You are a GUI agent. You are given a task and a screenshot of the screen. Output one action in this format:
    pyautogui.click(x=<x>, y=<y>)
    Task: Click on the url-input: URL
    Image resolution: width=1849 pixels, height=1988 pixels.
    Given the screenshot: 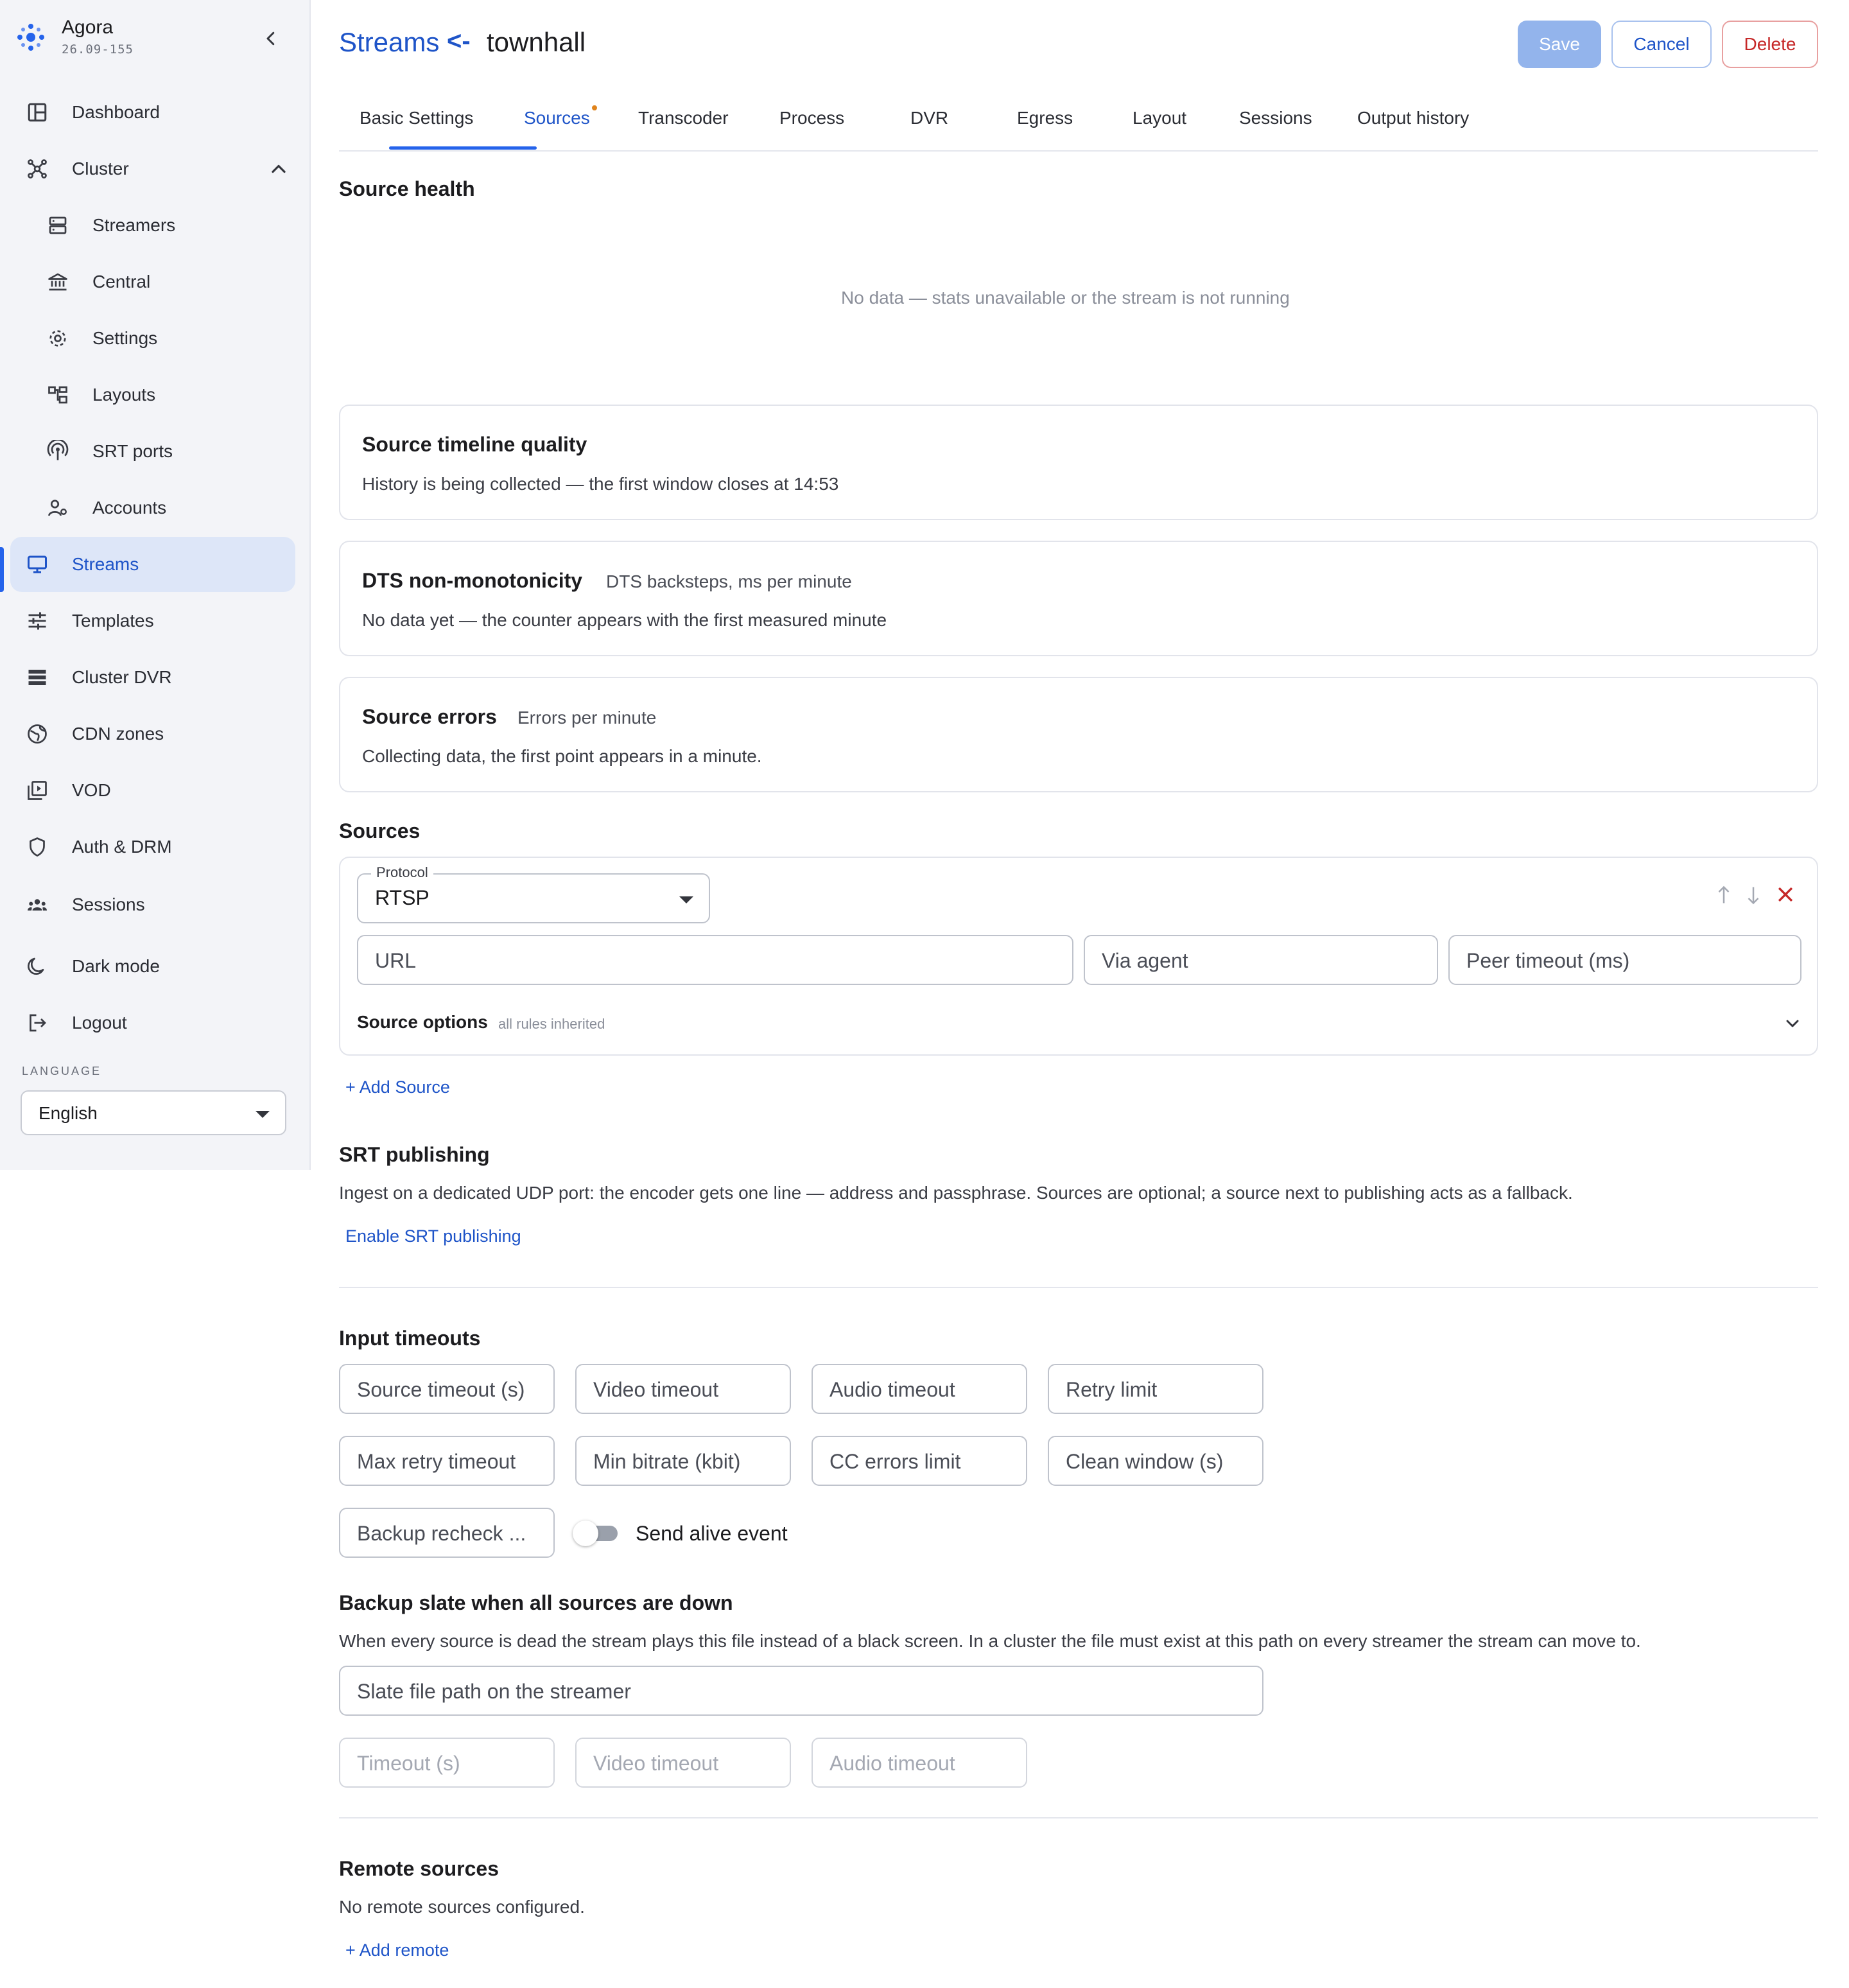 What is the action you would take?
    pyautogui.click(x=715, y=960)
    